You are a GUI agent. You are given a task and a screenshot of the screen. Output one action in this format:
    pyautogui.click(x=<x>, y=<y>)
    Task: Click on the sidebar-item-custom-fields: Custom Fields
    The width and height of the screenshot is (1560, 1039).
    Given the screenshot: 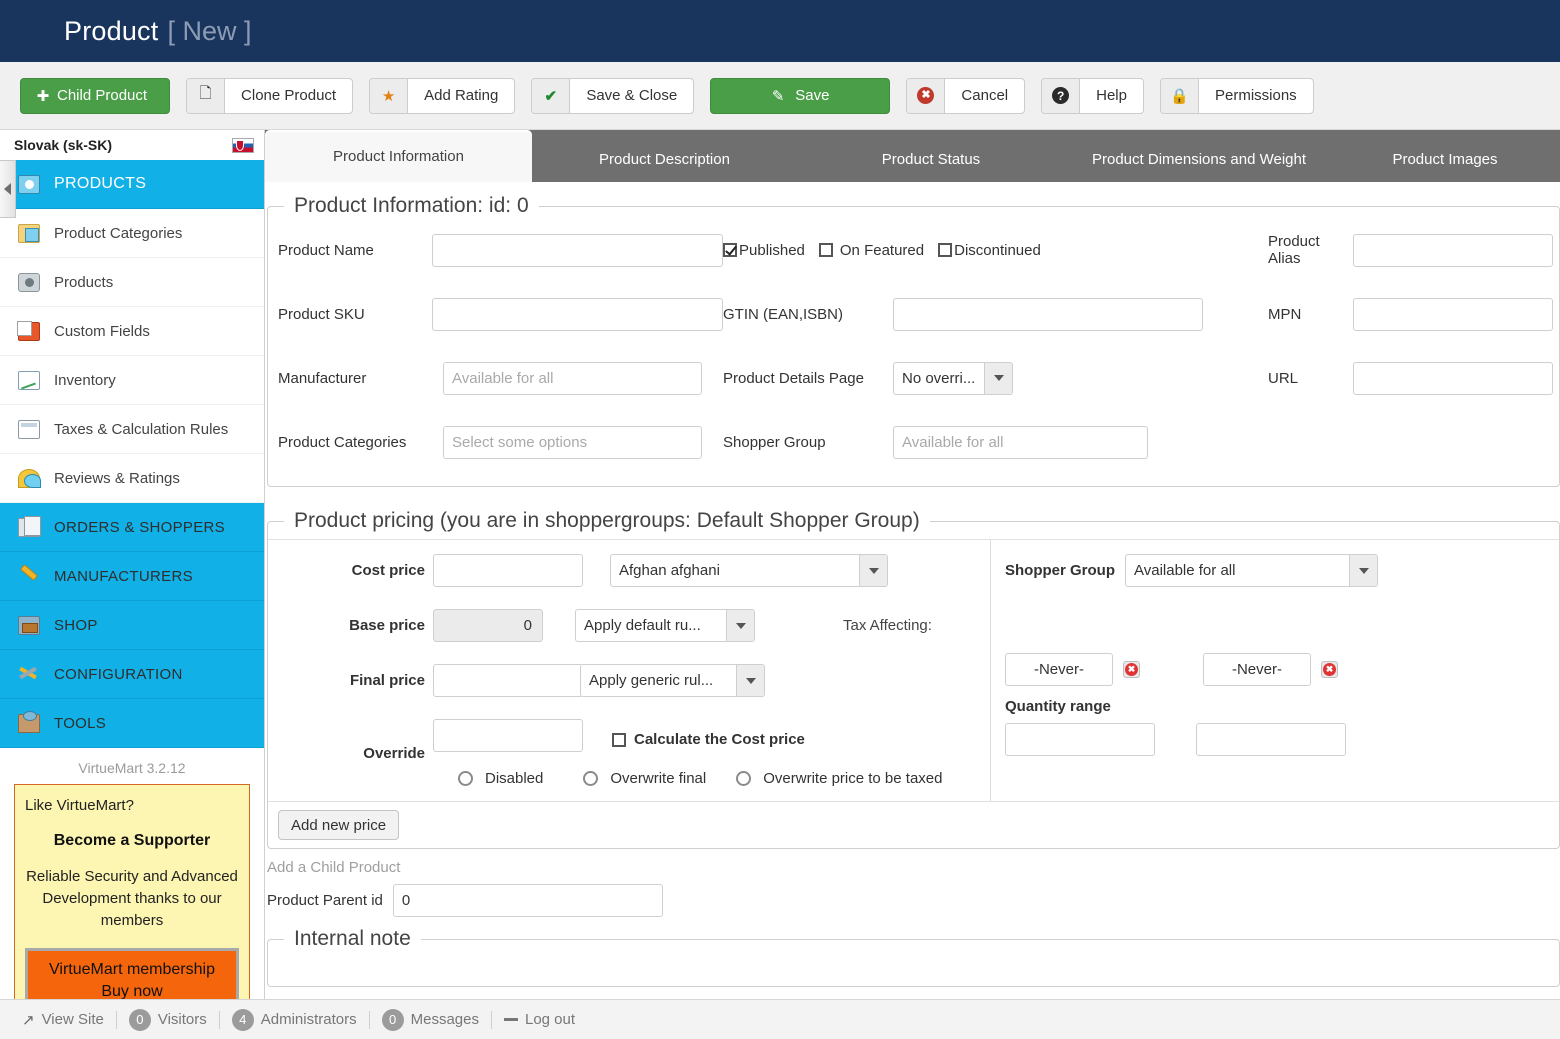 What is the action you would take?
    pyautogui.click(x=132, y=331)
    